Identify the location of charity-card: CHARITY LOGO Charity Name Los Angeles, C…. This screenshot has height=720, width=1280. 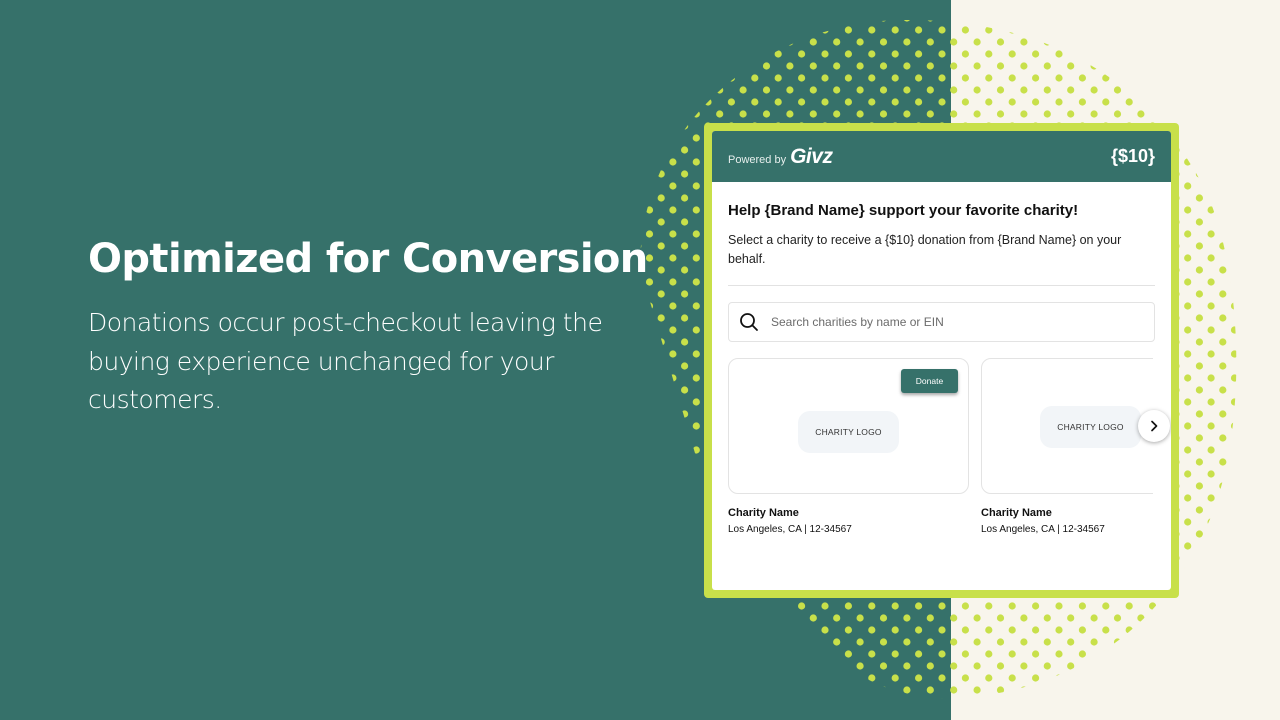
(1067, 446).